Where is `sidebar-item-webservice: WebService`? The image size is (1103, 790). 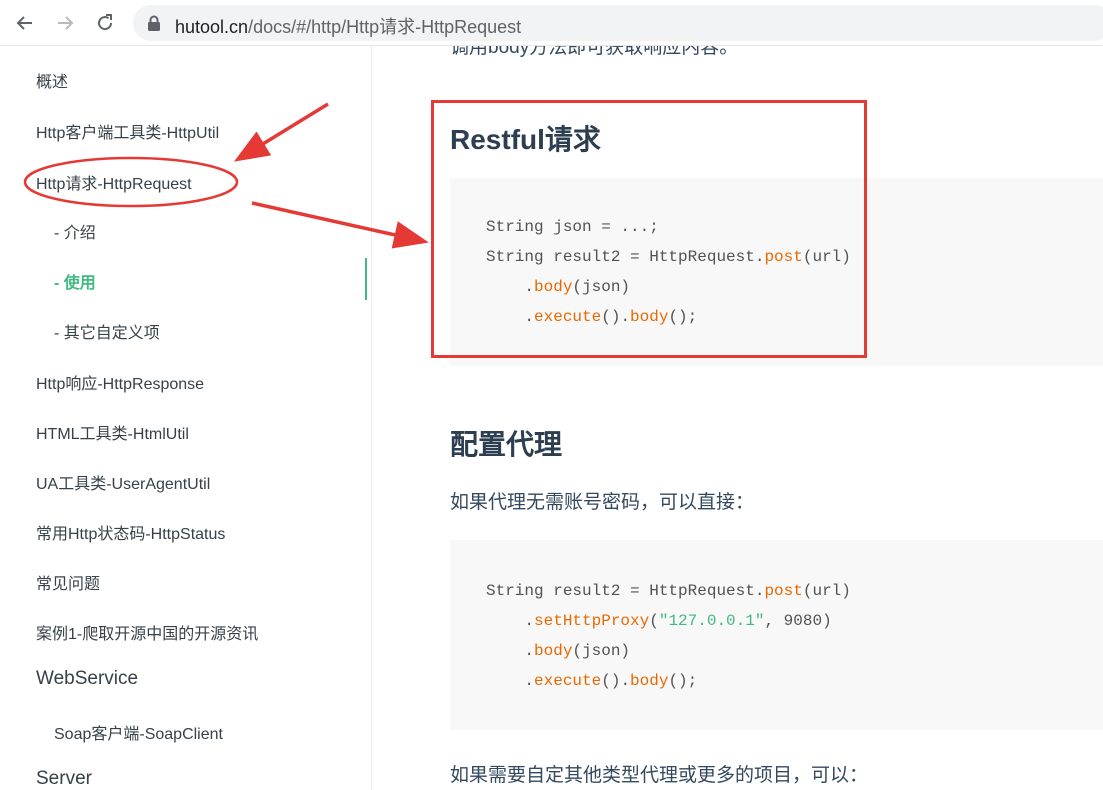 sidebar-item-webservice: WebService is located at coordinates (87, 679).